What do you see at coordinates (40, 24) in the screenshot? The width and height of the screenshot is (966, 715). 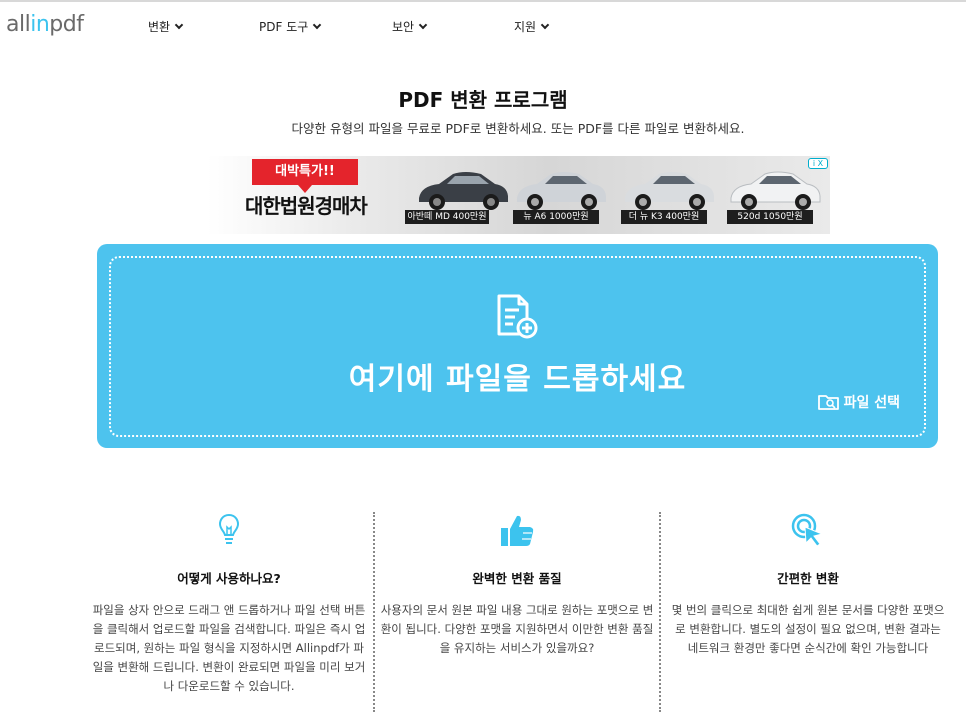 I see `logo-text-in: in` at bounding box center [40, 24].